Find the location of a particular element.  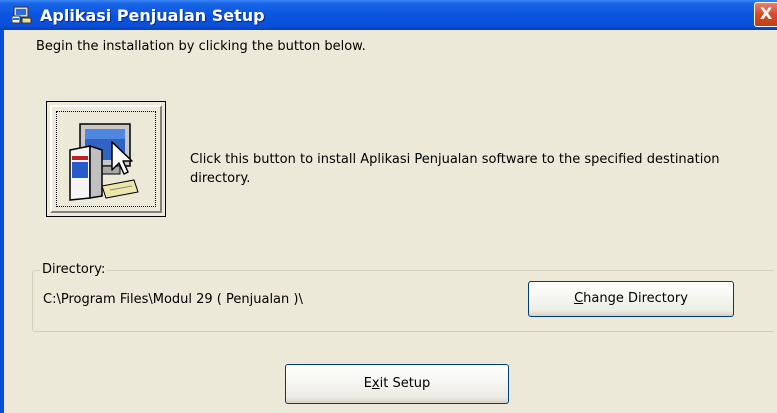

window-title: Aplikasi Penjualan Setup is located at coordinates (152, 15).